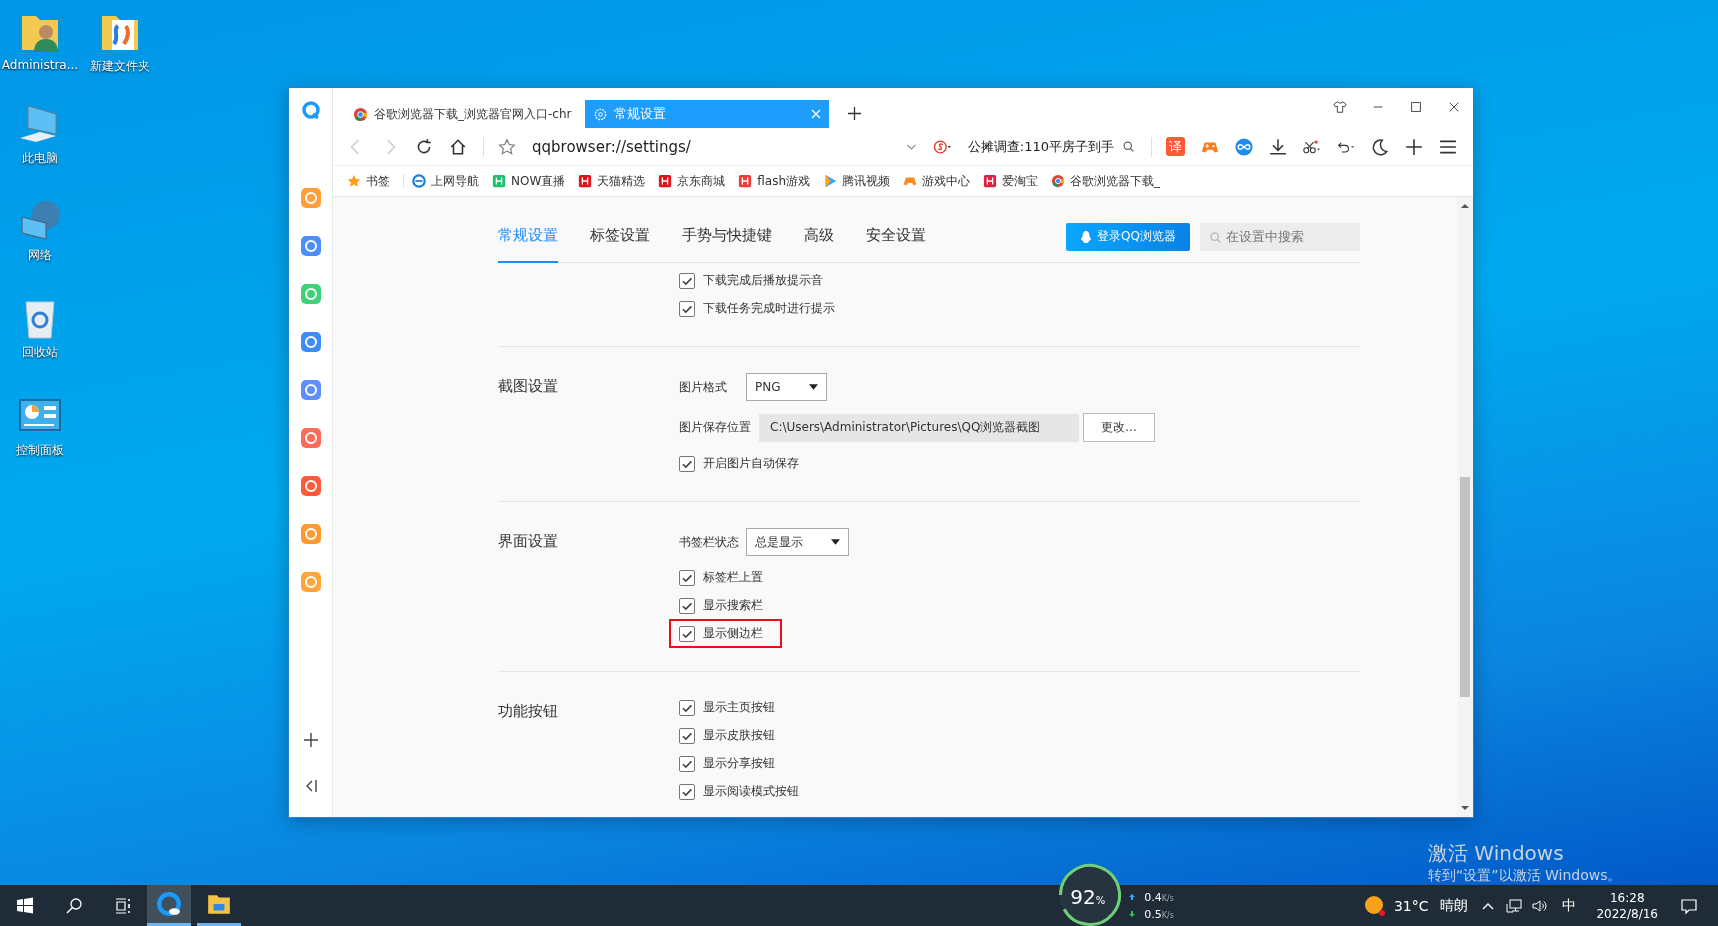 The width and height of the screenshot is (1718, 926). Describe the element at coordinates (528, 711) in the screenshot. I see `section-title: 功能按钮` at that location.